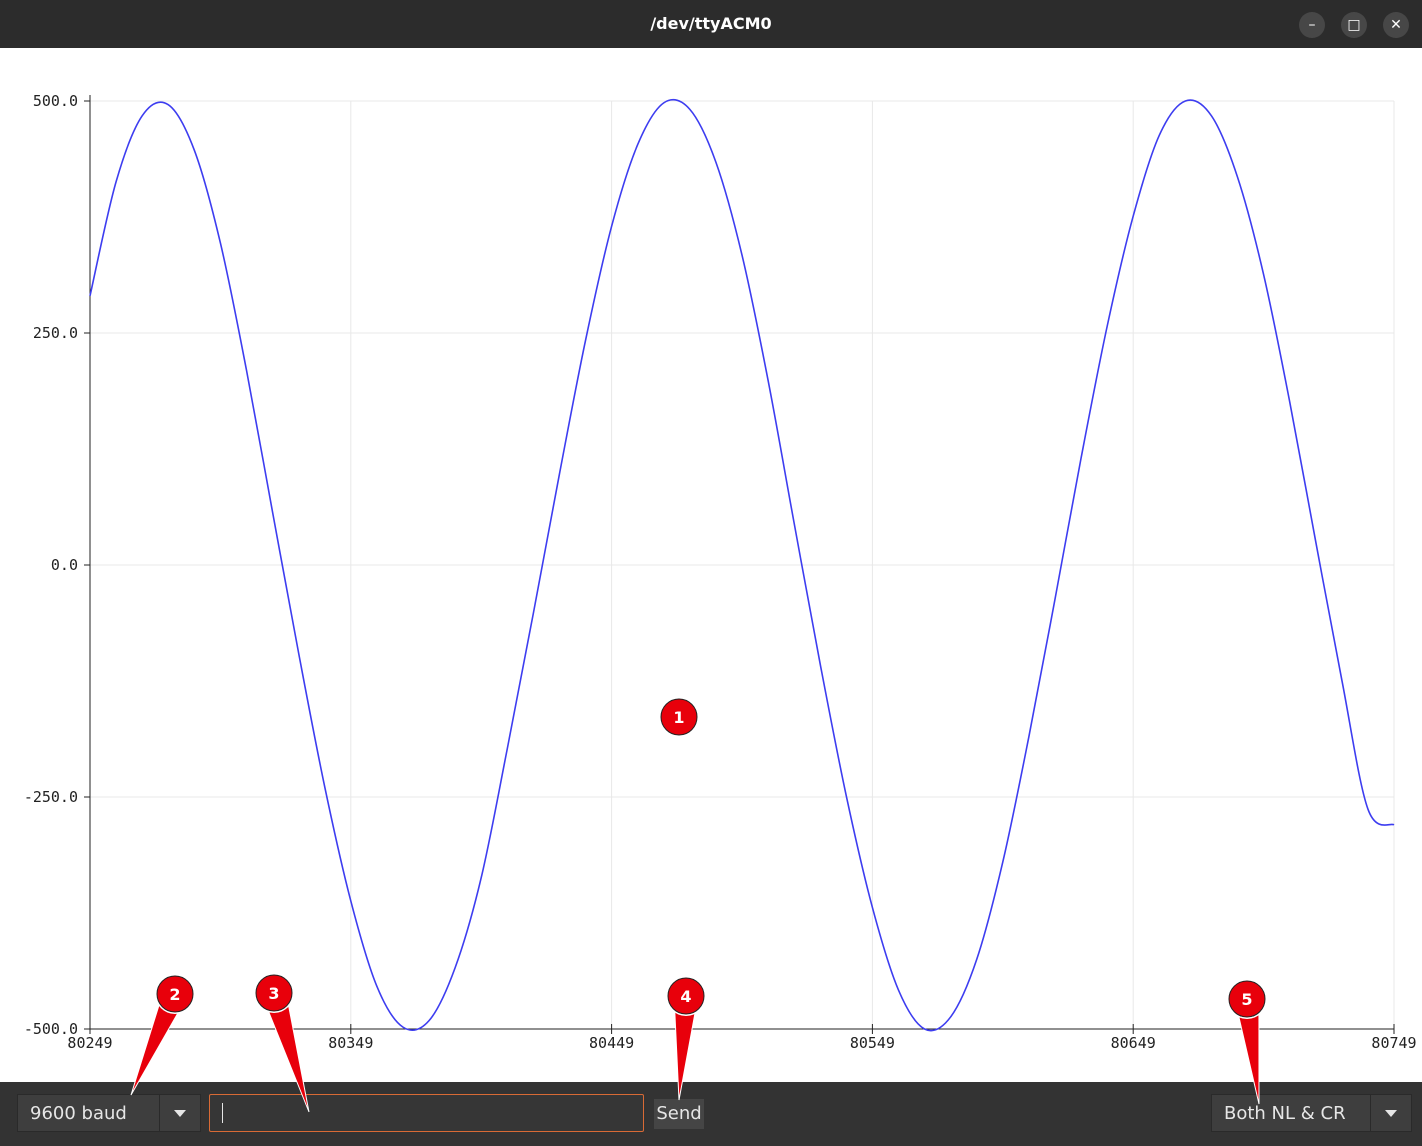 This screenshot has width=1422, height=1146. I want to click on callout-marker-2: 2, so click(162, 1035).